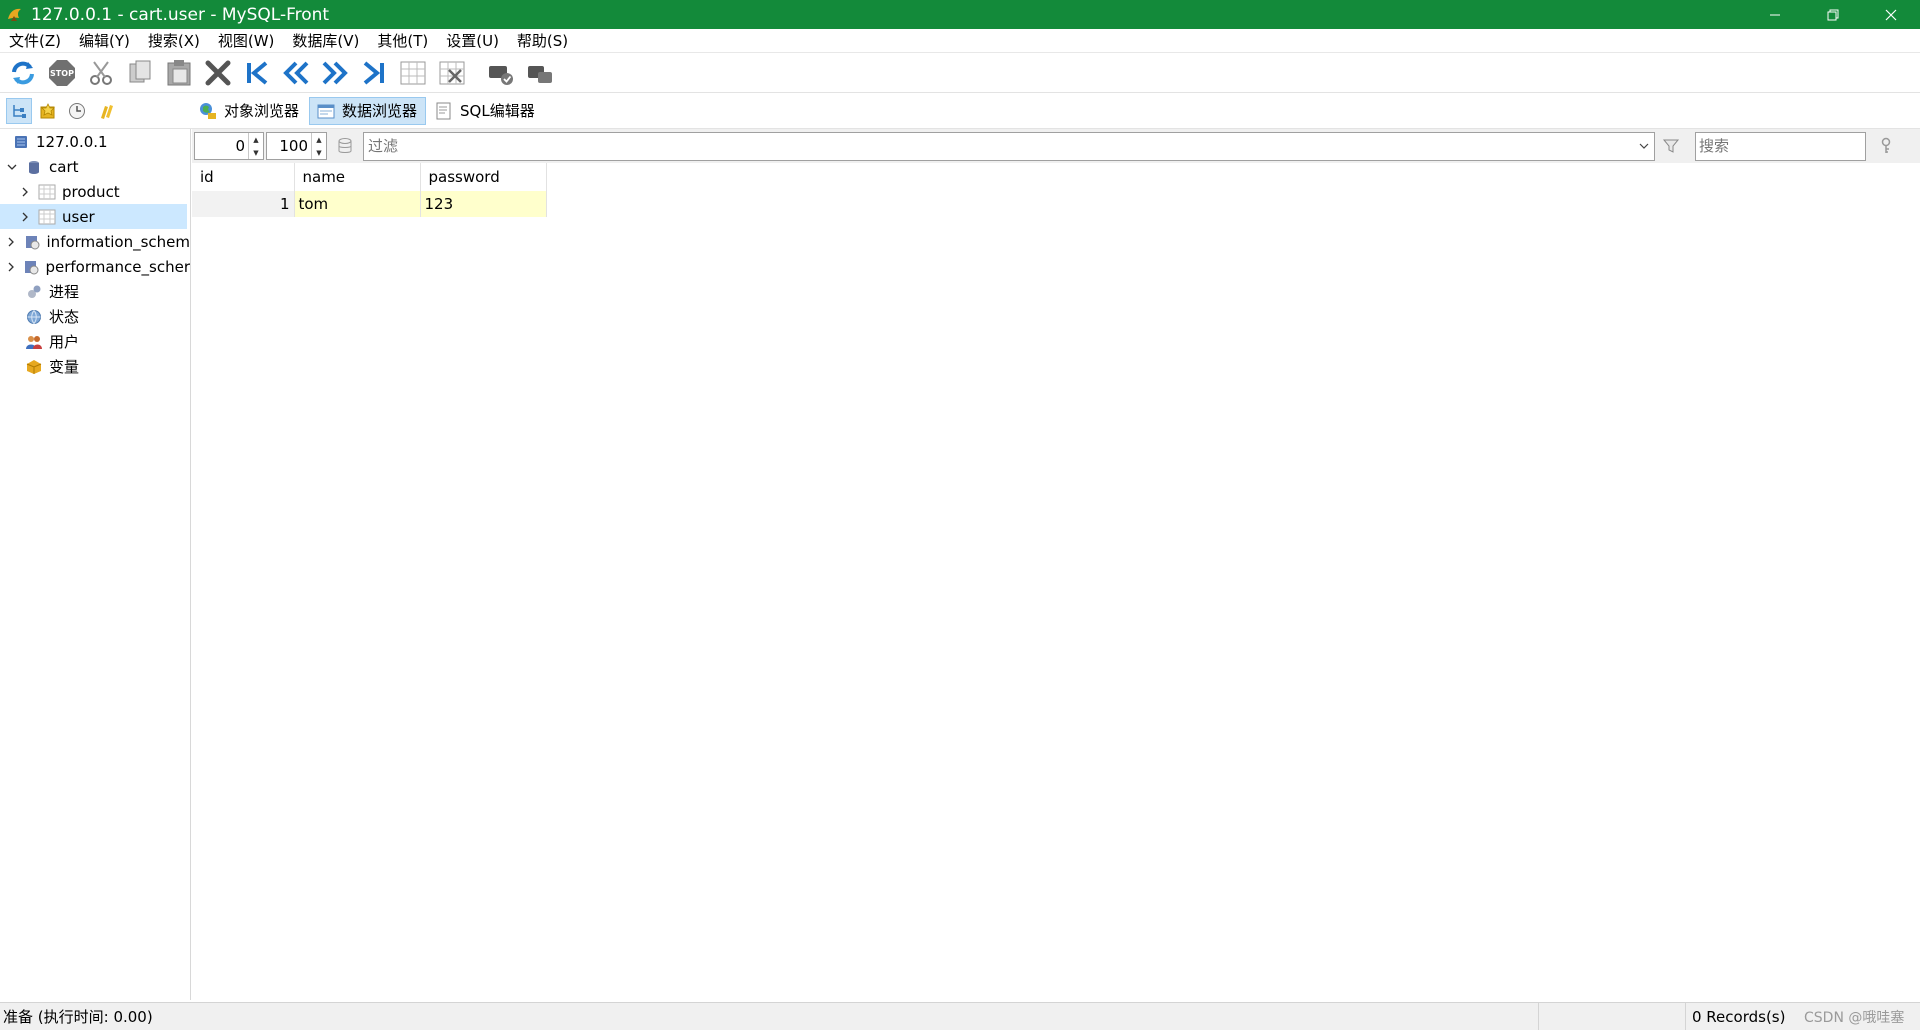 Image resolution: width=1920 pixels, height=1030 pixels. What do you see at coordinates (35, 40) in the screenshot?
I see `menu-file: 文件(Z)` at bounding box center [35, 40].